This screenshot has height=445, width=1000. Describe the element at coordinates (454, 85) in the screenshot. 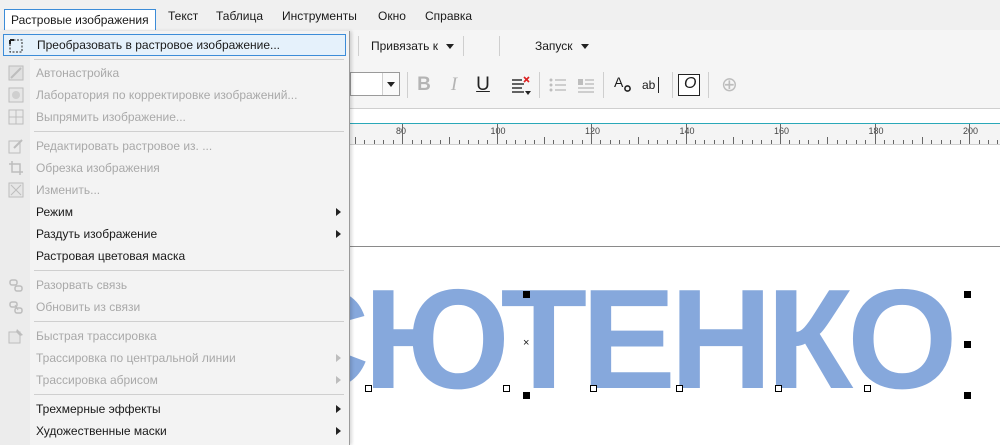

I see `italic-button: I` at that location.